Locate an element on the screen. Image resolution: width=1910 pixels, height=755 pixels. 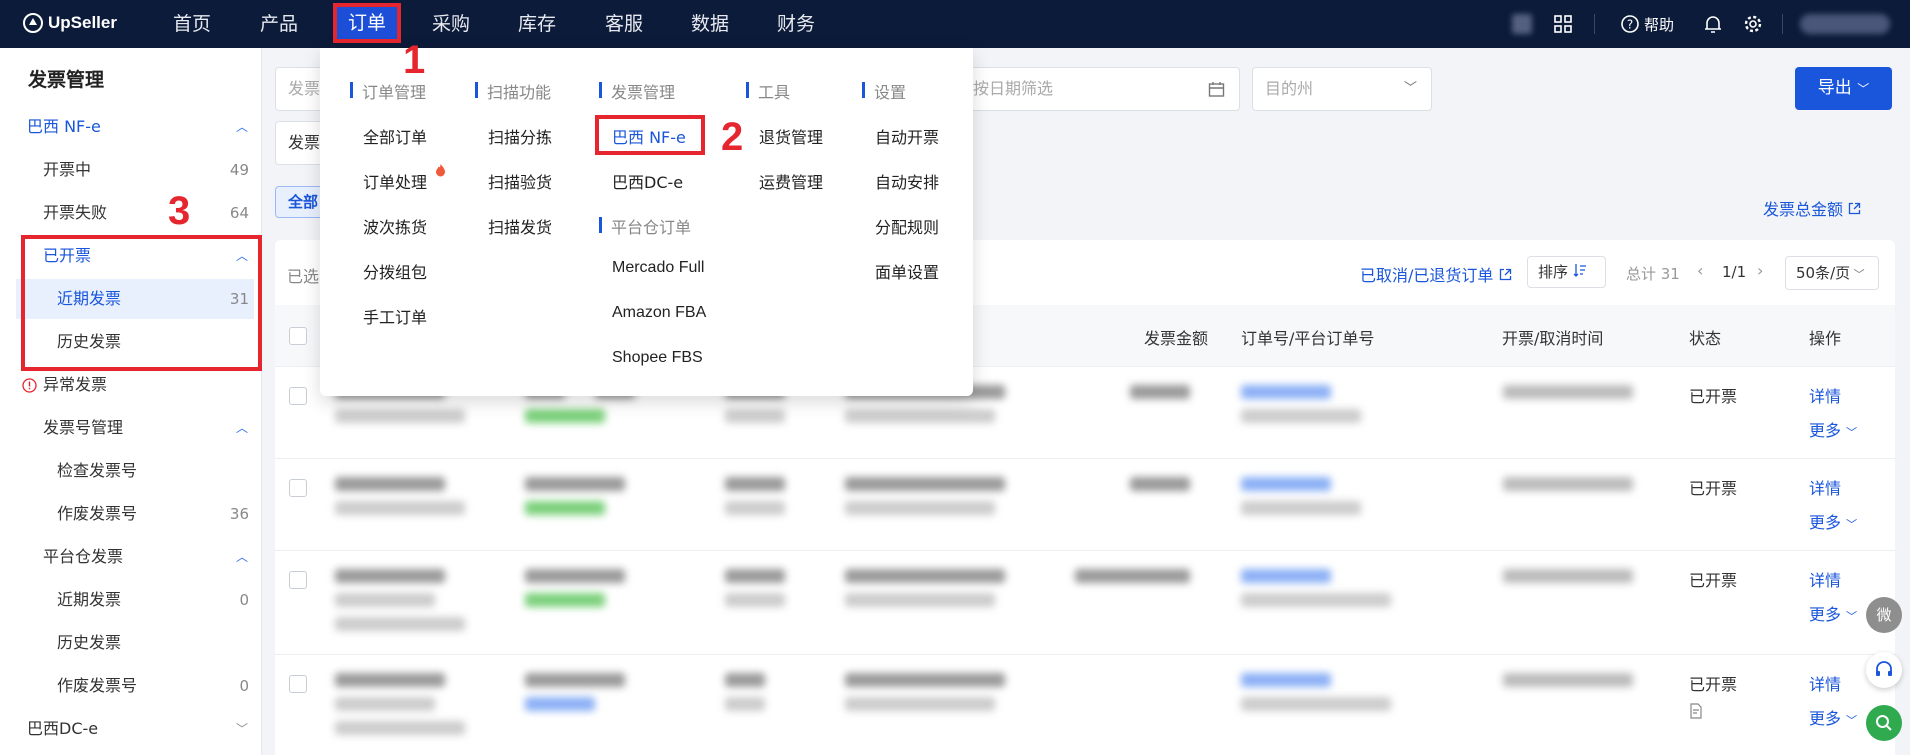
state-select: 目的州 ﹀ is located at coordinates (1342, 89).